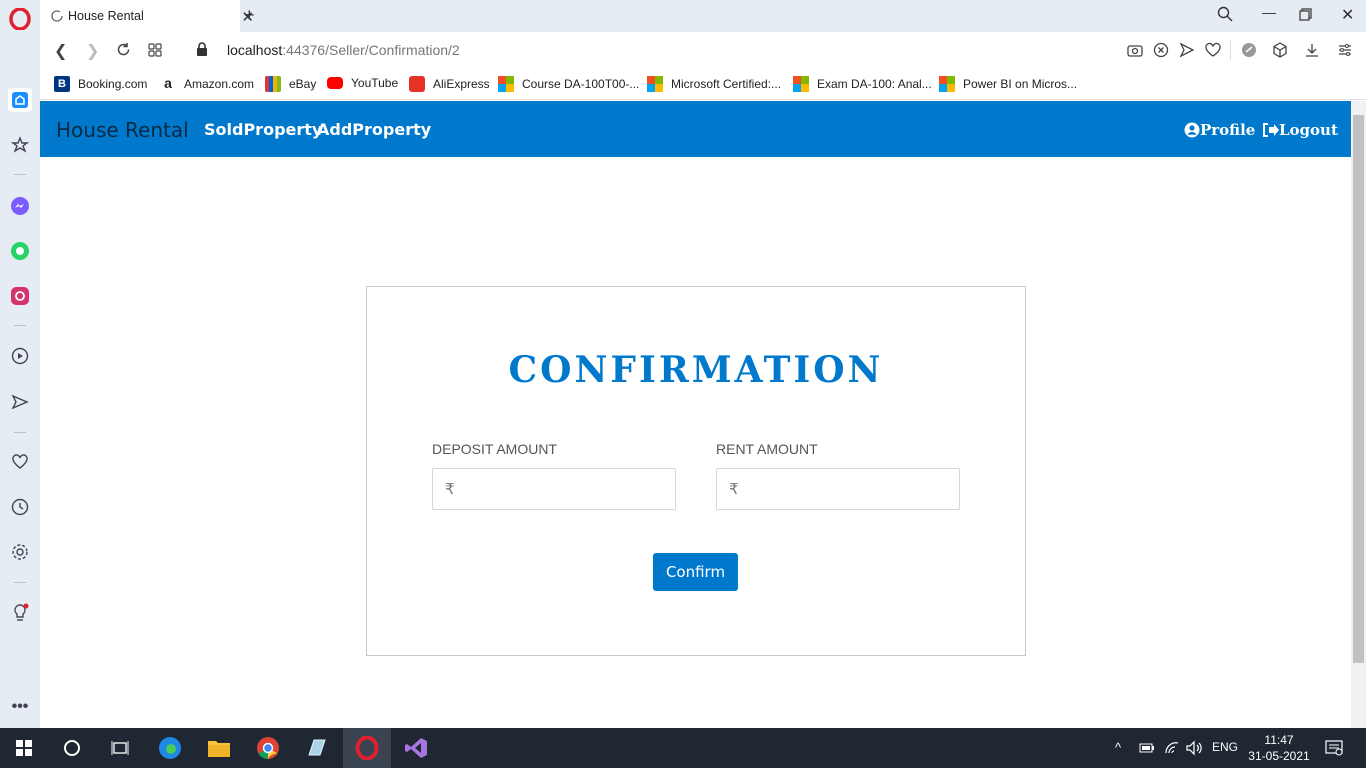 Image resolution: width=1366 pixels, height=768 pixels. What do you see at coordinates (20, 100) in the screenshot?
I see `home-icon` at bounding box center [20, 100].